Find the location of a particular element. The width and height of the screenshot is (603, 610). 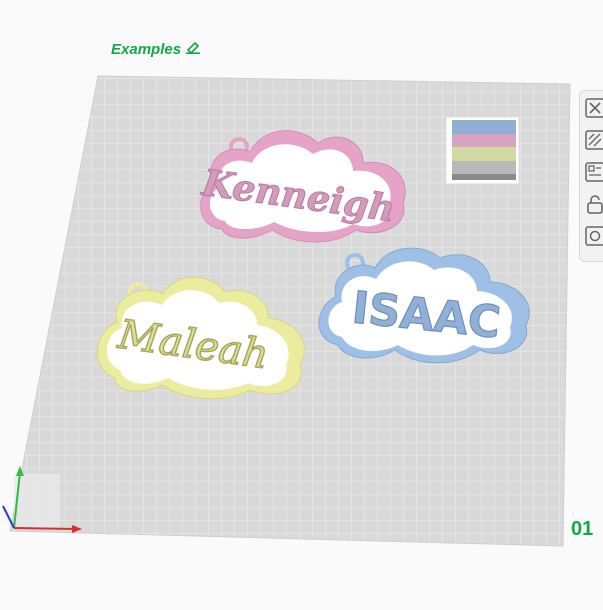

view-icon is located at coordinates (593, 236).